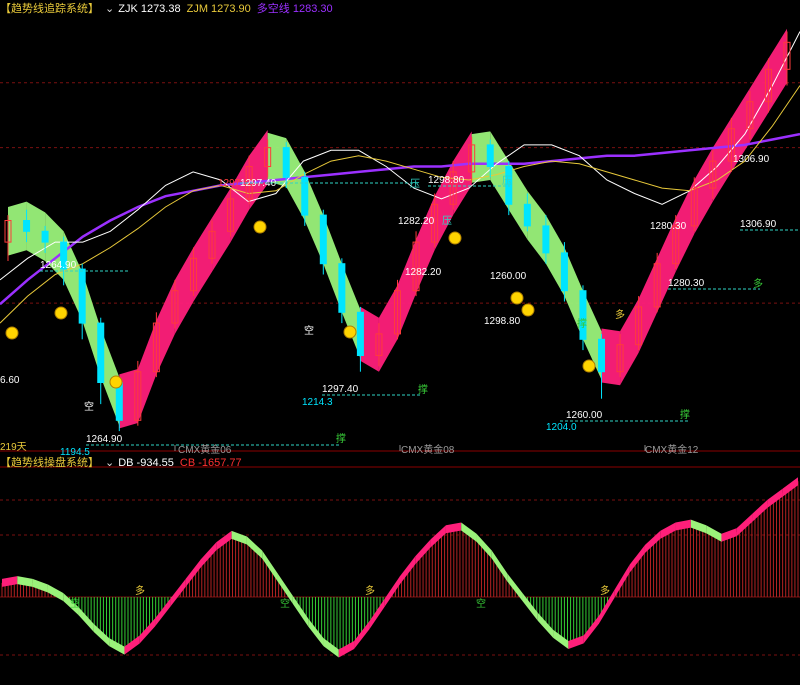 The image size is (800, 685). Describe the element at coordinates (49, 463) in the screenshot. I see `bottom-indicator-title: 【趋势线操盘系统】` at that location.